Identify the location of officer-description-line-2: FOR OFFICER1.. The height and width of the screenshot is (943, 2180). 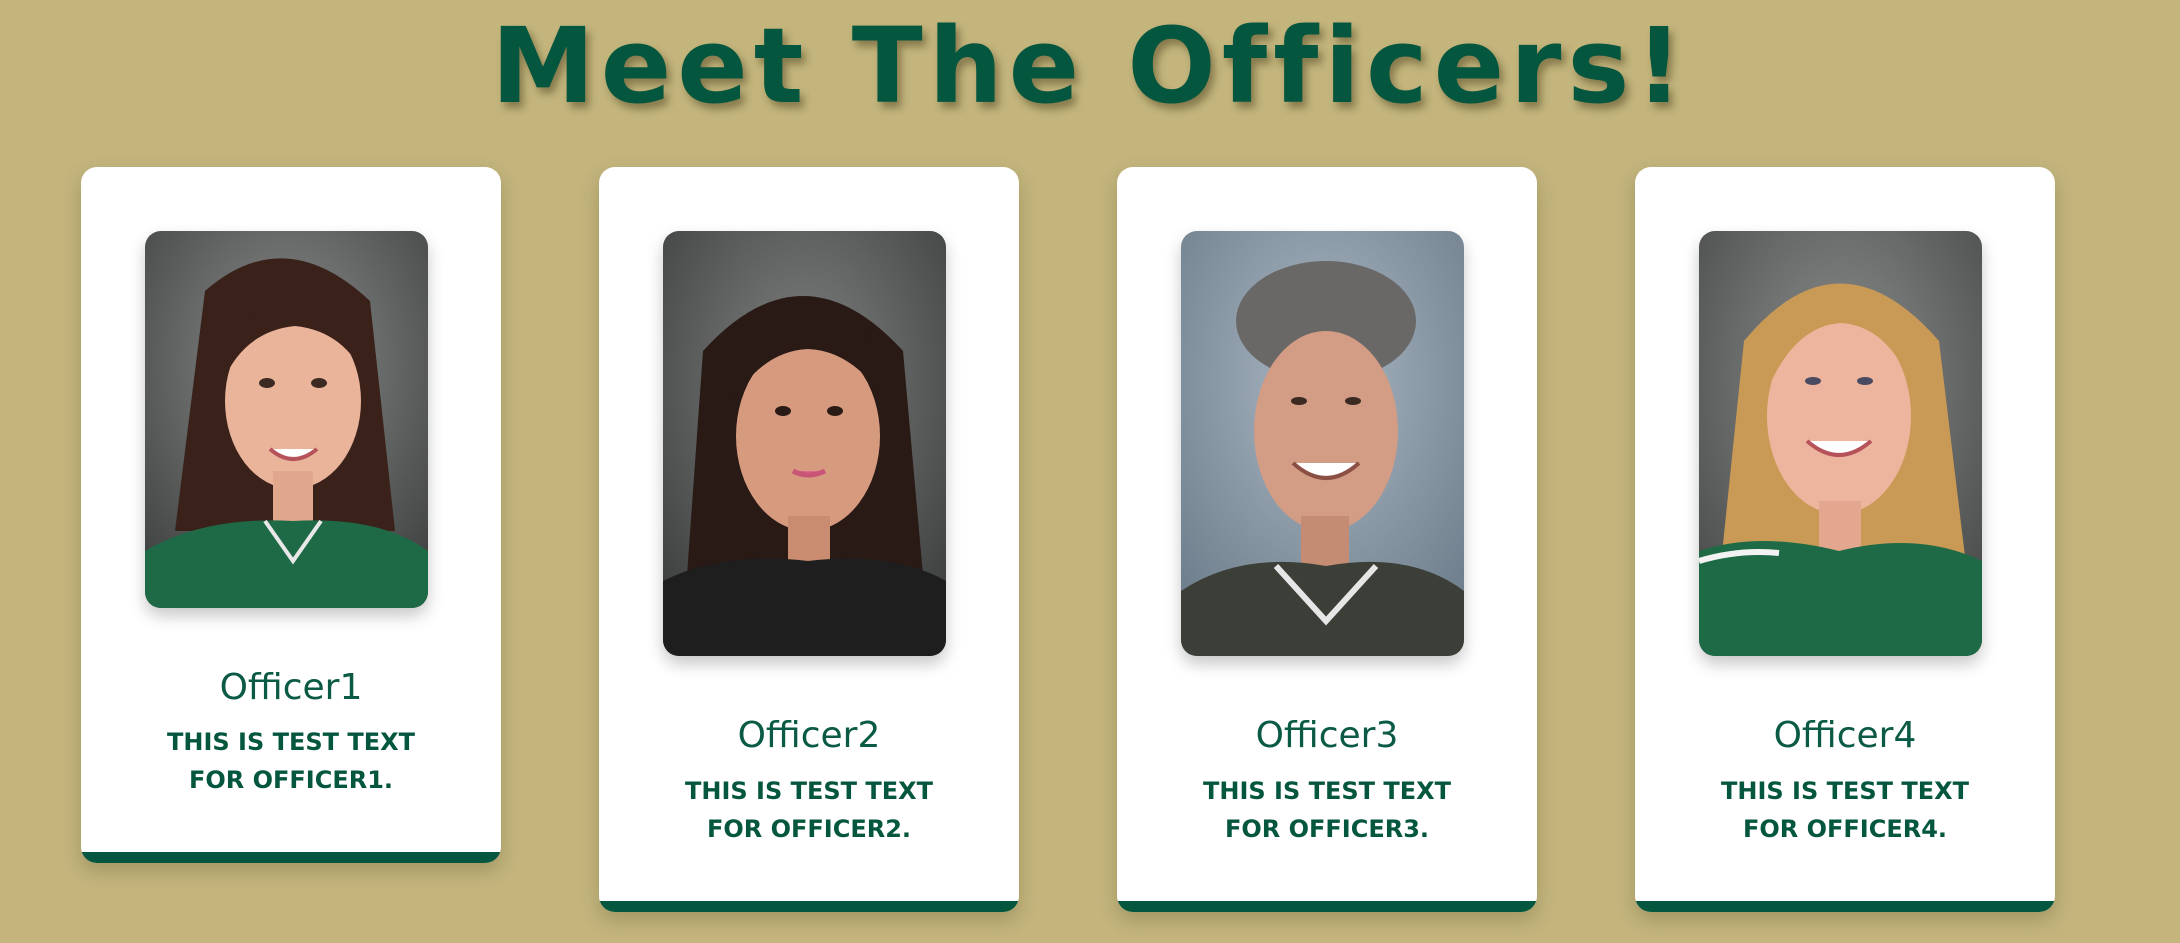
(291, 780).